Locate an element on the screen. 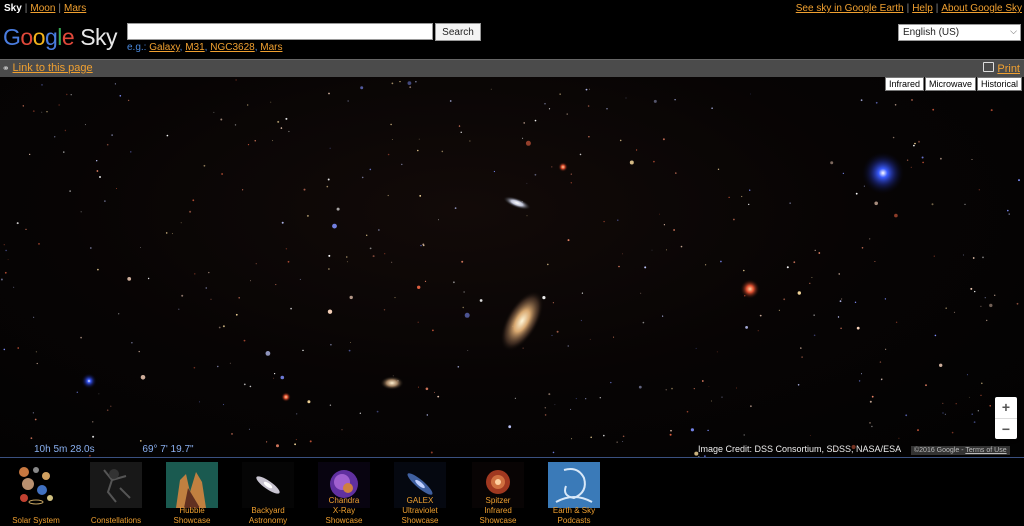 The image size is (1024, 526). link-to-page: ⚭ Link to this page is located at coordinates (47, 68).